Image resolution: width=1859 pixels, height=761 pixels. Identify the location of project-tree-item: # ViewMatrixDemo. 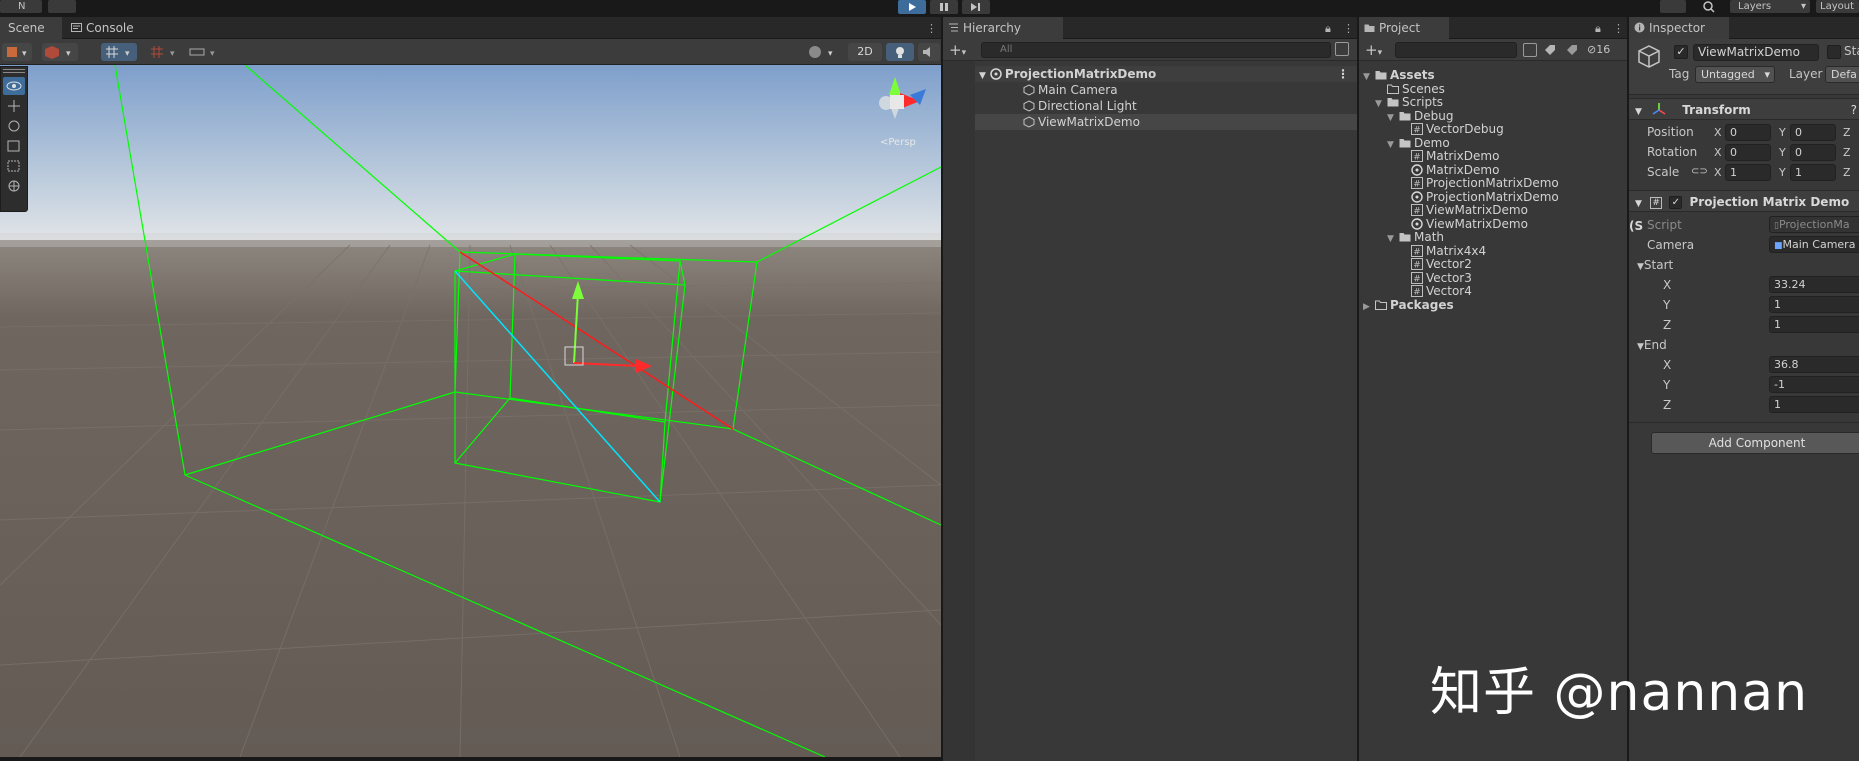
(1493, 210).